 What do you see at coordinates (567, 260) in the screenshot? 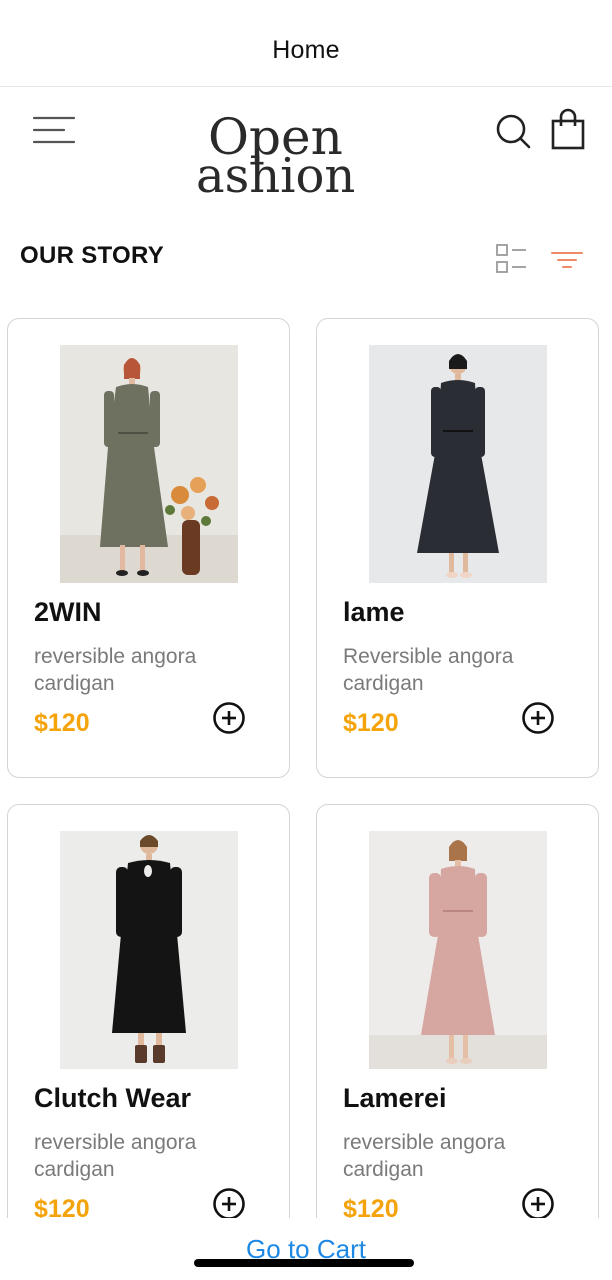
I see `filter-icon` at bounding box center [567, 260].